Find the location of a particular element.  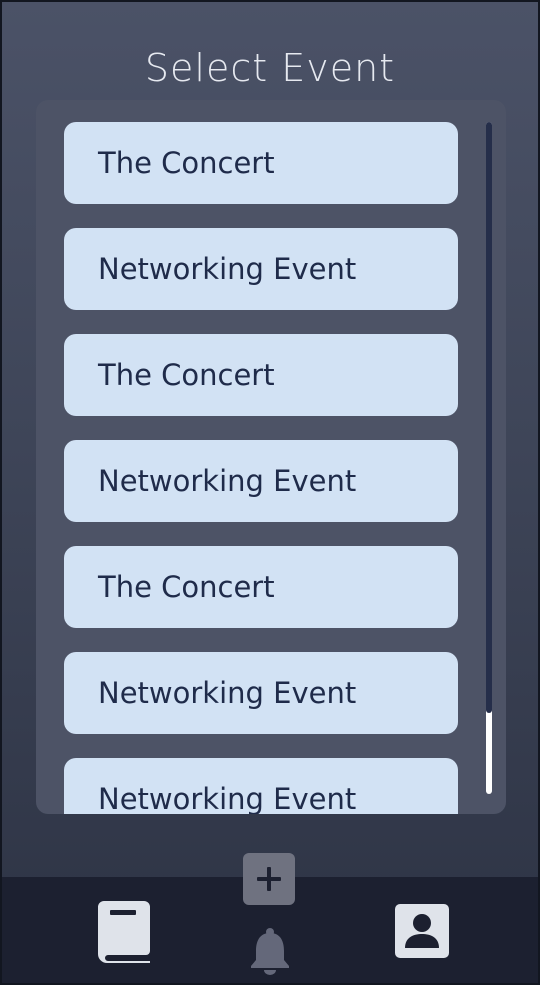

page-title: Select Event is located at coordinates (270, 68).